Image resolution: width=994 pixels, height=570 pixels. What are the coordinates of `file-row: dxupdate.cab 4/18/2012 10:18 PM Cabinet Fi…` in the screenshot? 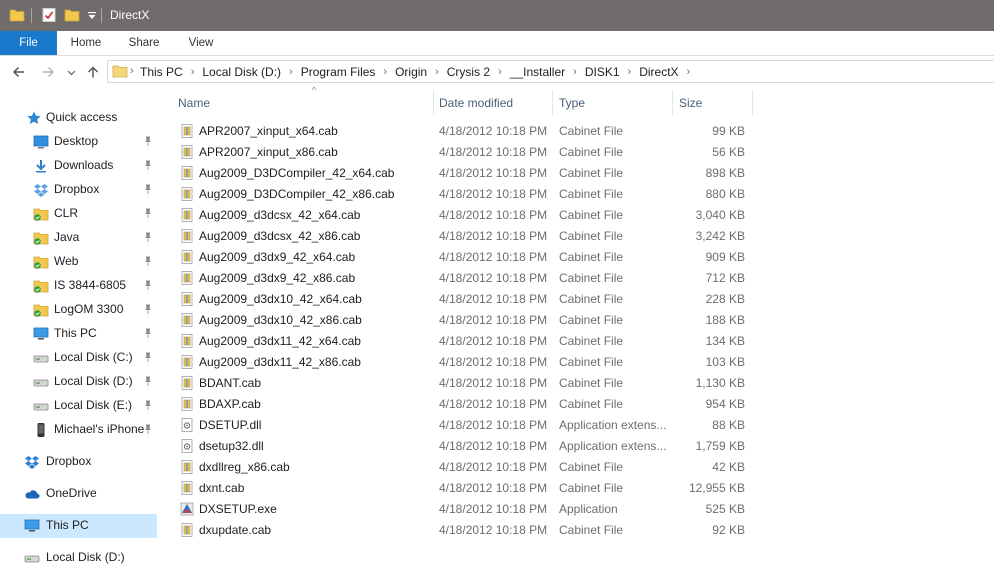 It's located at (584, 530).